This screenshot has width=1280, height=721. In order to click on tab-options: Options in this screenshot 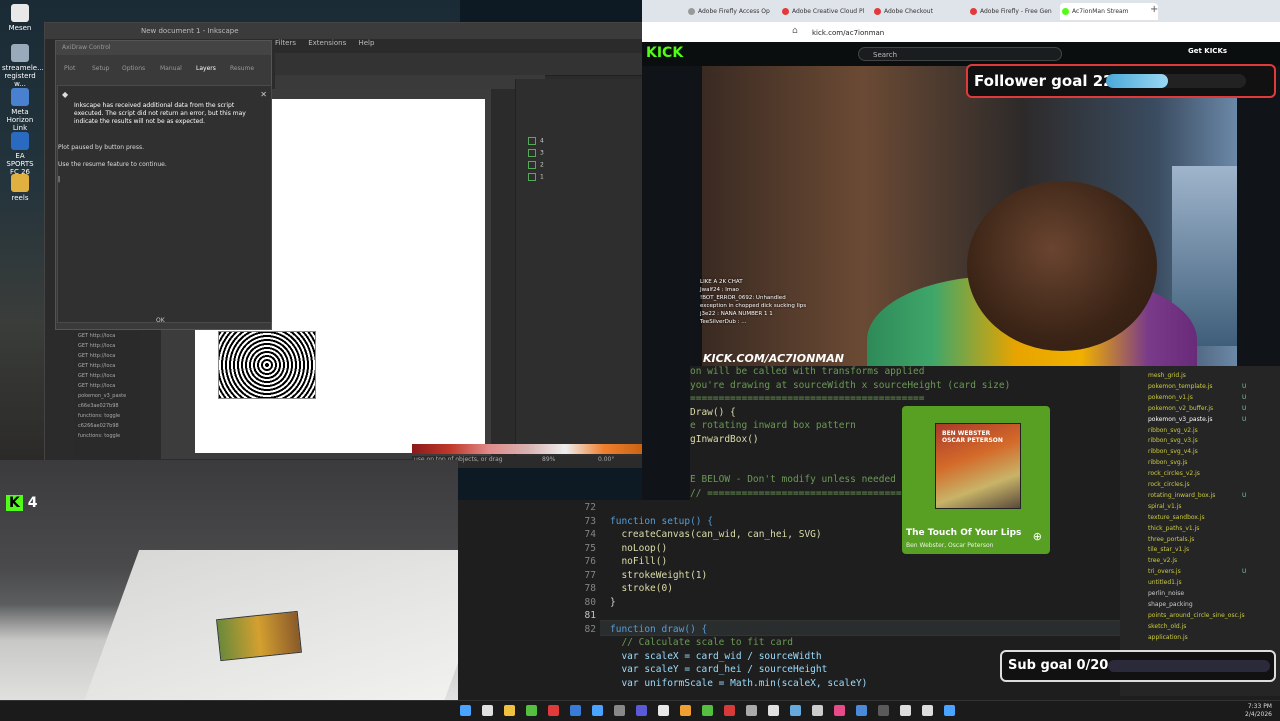, I will do `click(133, 68)`.